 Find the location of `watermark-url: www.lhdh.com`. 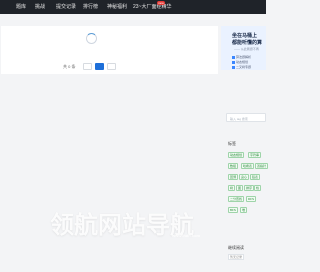

watermark-url: www.lhdh.com is located at coordinates (186, 235).